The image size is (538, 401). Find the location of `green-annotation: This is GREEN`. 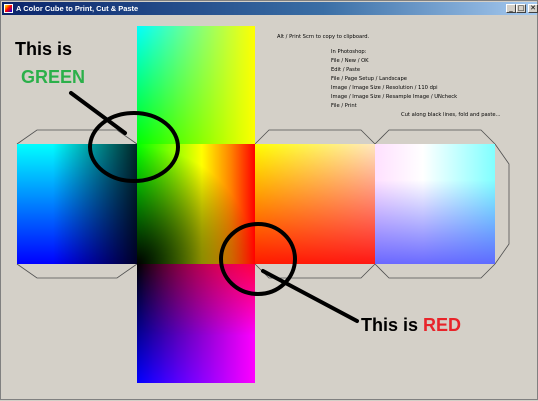

green-annotation: This is GREEN is located at coordinates (50, 63).